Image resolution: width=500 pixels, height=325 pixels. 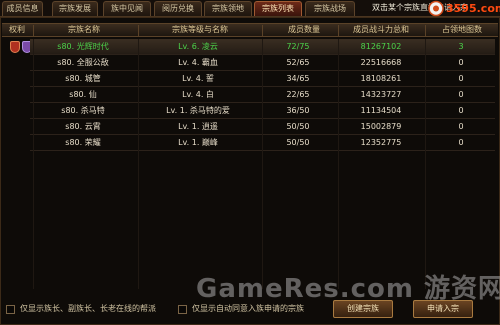 What do you see at coordinates (443, 309) in the screenshot?
I see `apply-join-button: 申请入宗` at bounding box center [443, 309].